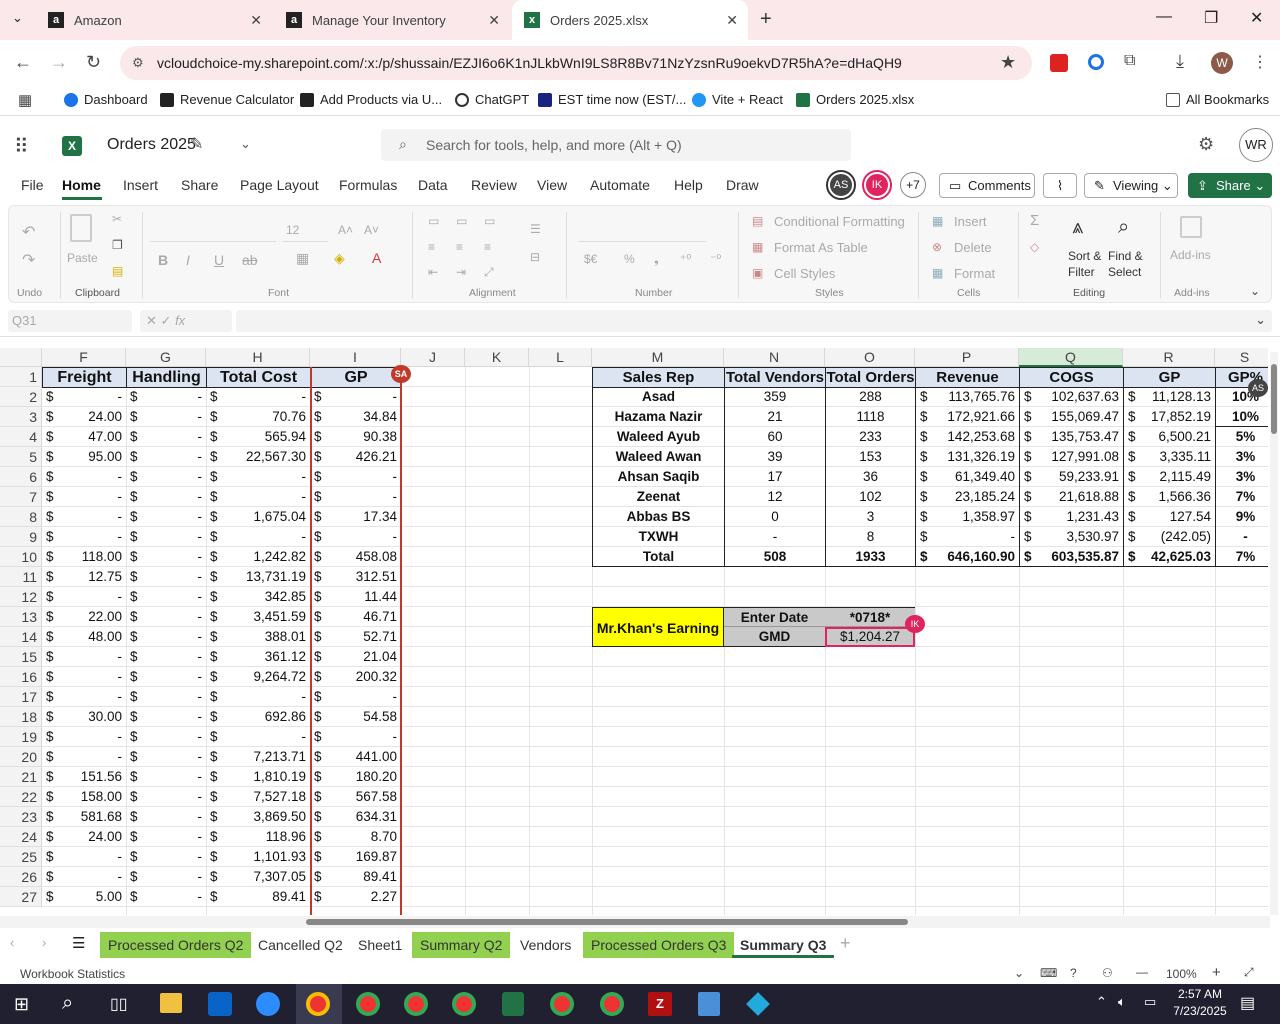  Describe the element at coordinates (560, 357) in the screenshot. I see `column-header: L` at that location.